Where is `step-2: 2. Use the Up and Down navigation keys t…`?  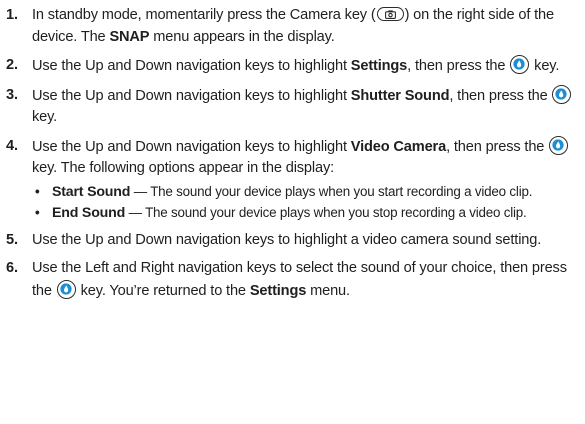
step-2: 2. Use the Up and Down navigation keys t… is located at coordinates (292, 66).